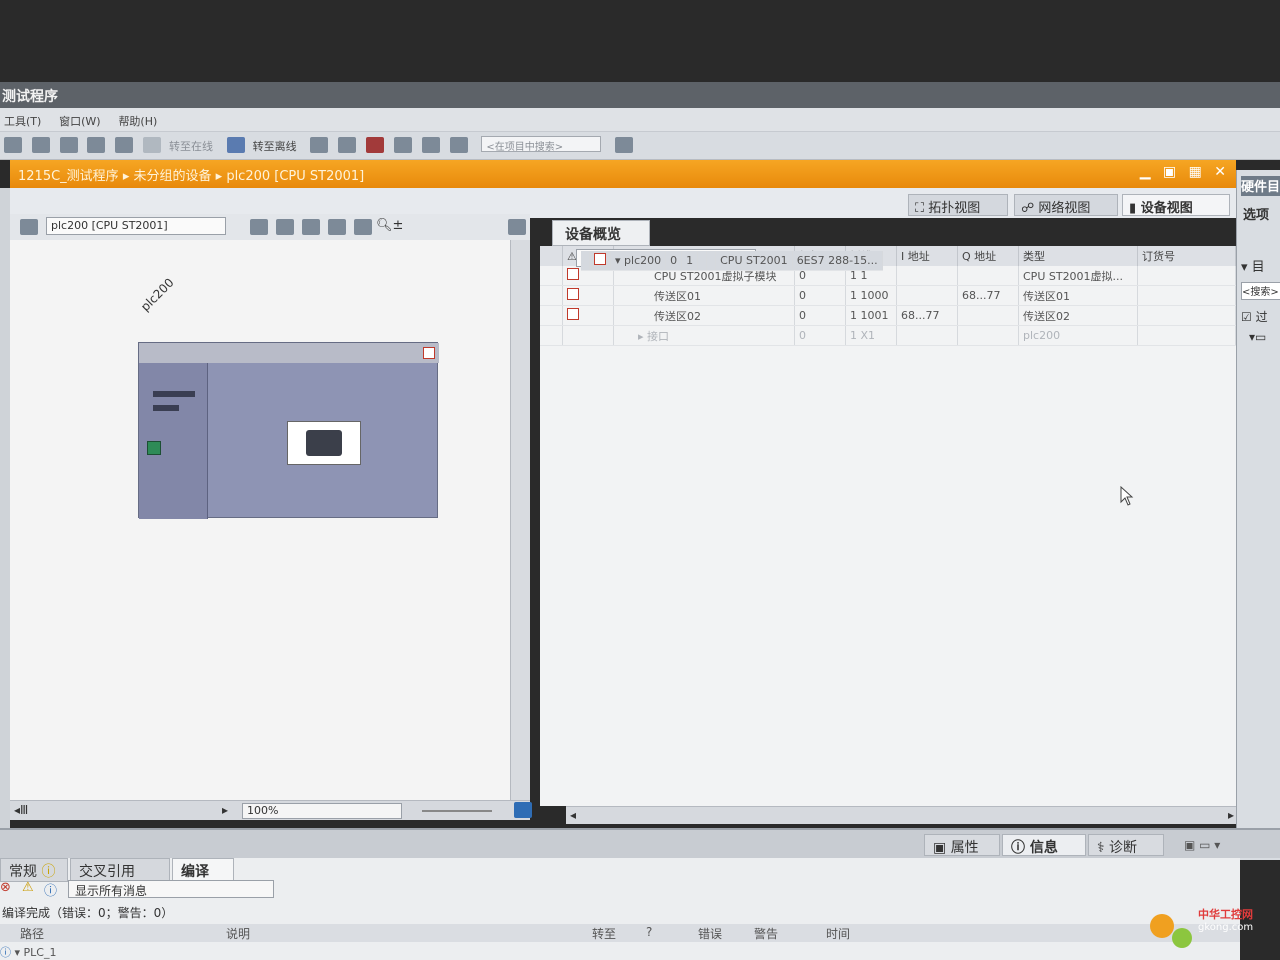 Image resolution: width=1280 pixels, height=960 pixels. What do you see at coordinates (1078, 256) in the screenshot?
I see `col-type: 类型` at bounding box center [1078, 256].